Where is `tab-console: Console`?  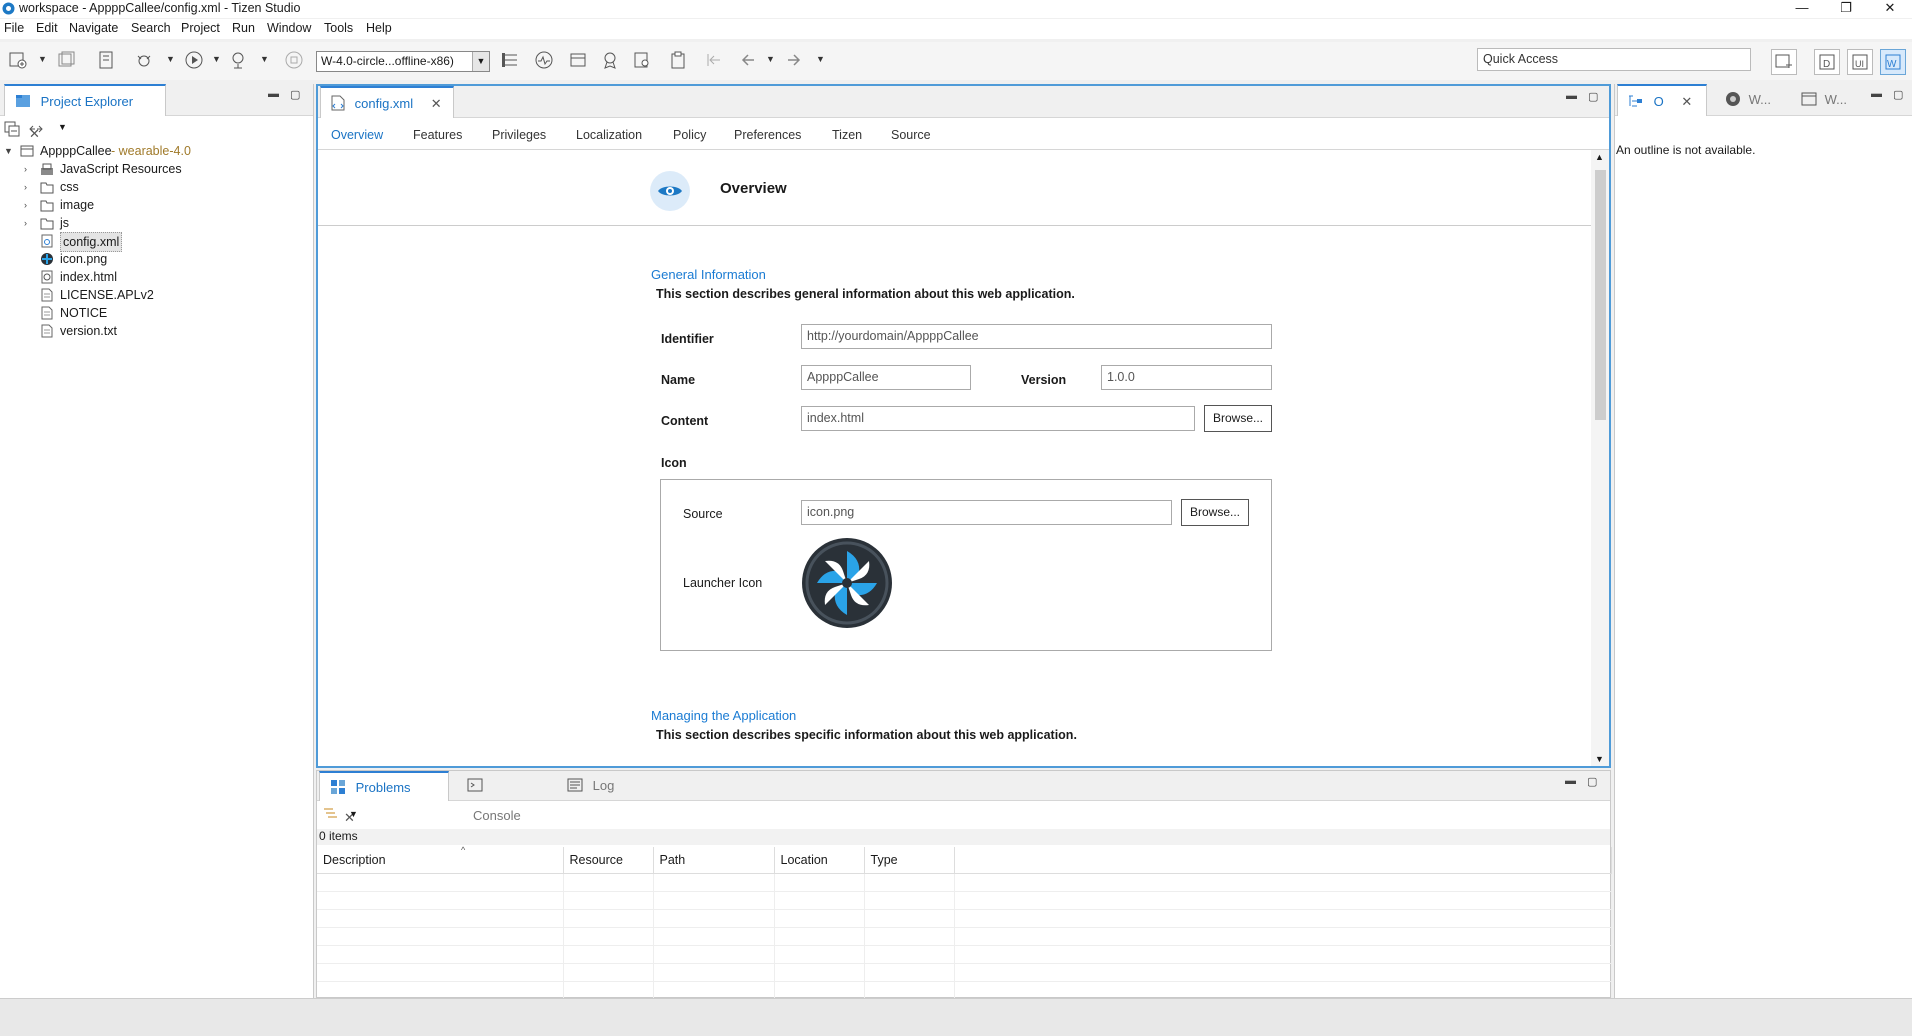 tab-console: Console is located at coordinates (502, 797).